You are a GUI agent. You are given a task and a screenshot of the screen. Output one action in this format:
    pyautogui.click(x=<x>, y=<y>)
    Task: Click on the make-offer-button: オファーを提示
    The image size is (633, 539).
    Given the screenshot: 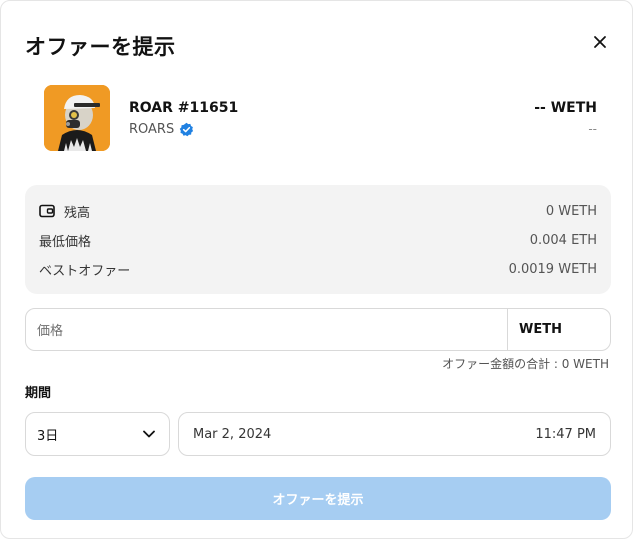 What is the action you would take?
    pyautogui.click(x=318, y=498)
    